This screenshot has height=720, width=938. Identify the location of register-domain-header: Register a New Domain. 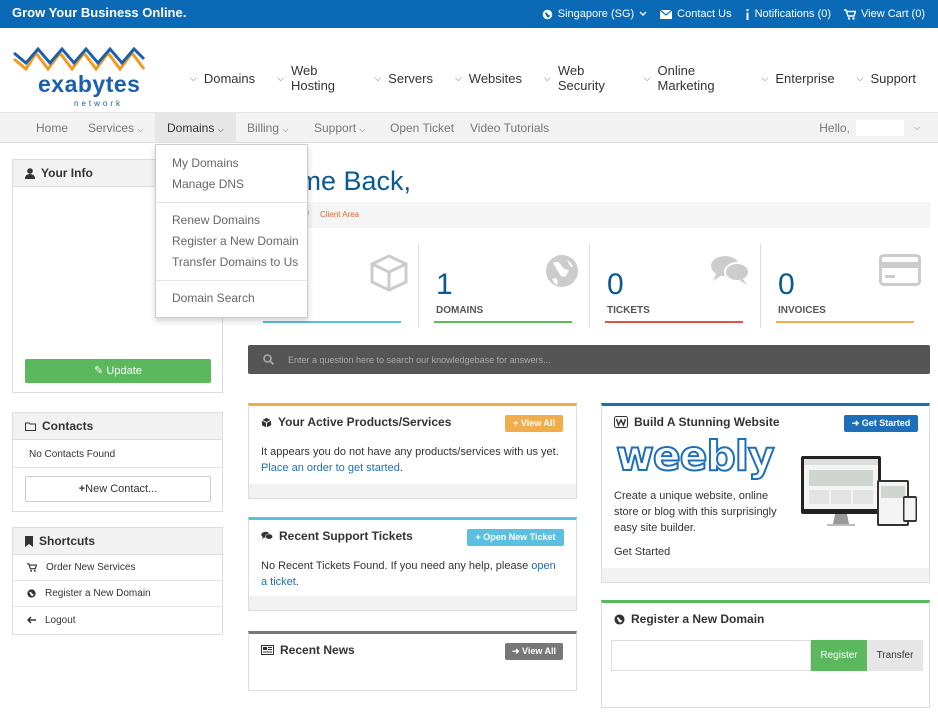
(689, 619).